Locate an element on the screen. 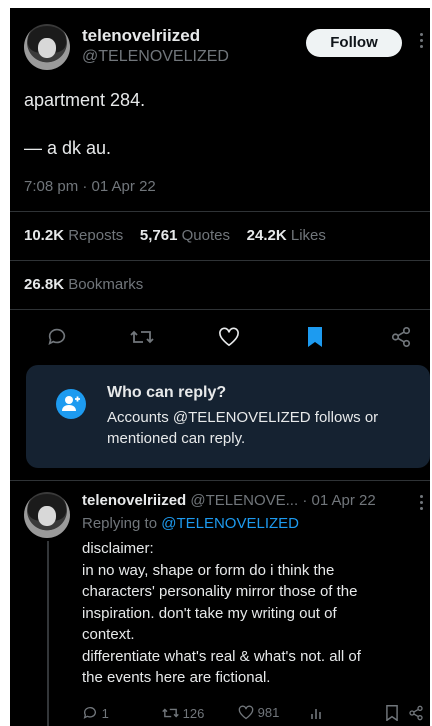 The image size is (432, 726). bookmarks-count: 26.8K is located at coordinates (44, 284).